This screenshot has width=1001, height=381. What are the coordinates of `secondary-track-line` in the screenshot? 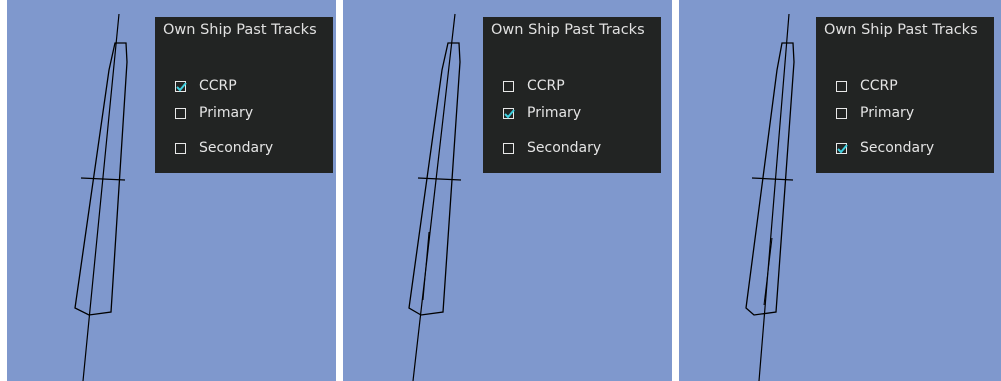 It's located at (768, 271).